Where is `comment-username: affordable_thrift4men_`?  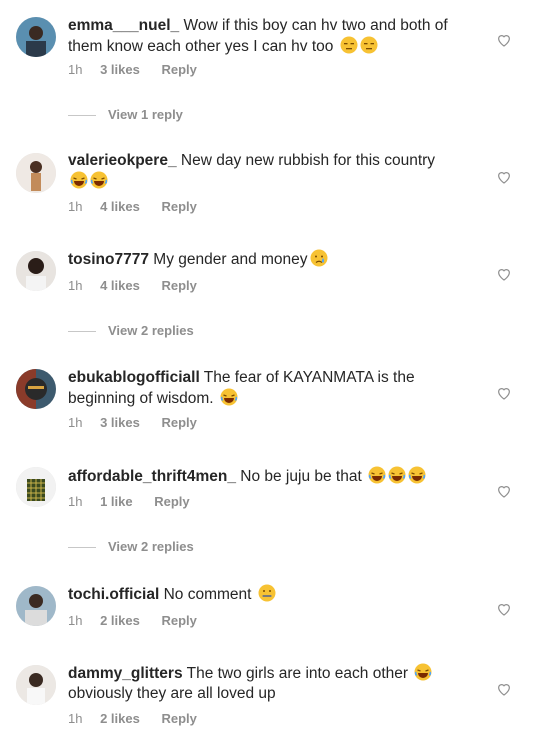 comment-username: affordable_thrift4men_ is located at coordinates (152, 476).